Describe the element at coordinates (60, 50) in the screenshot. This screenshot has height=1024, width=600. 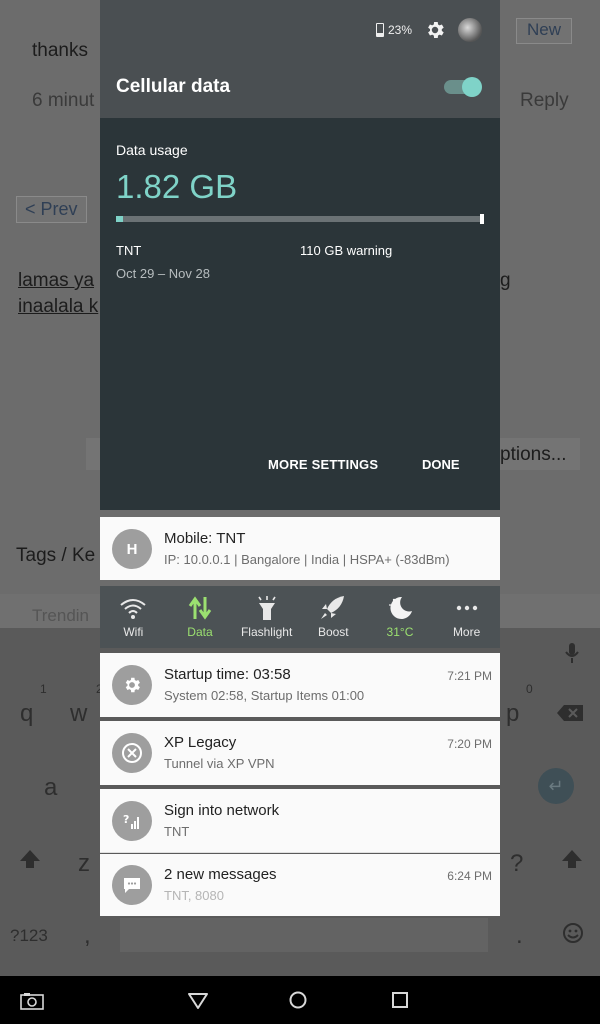
I see `bg-thanks-text: thanks` at that location.